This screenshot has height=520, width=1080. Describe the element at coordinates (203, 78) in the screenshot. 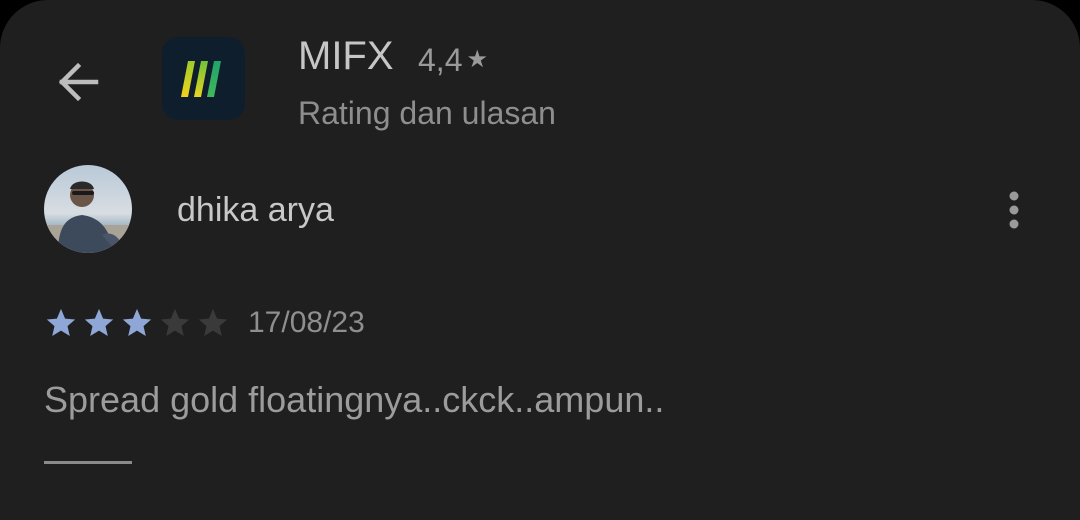

I see `mifx-app-icon` at that location.